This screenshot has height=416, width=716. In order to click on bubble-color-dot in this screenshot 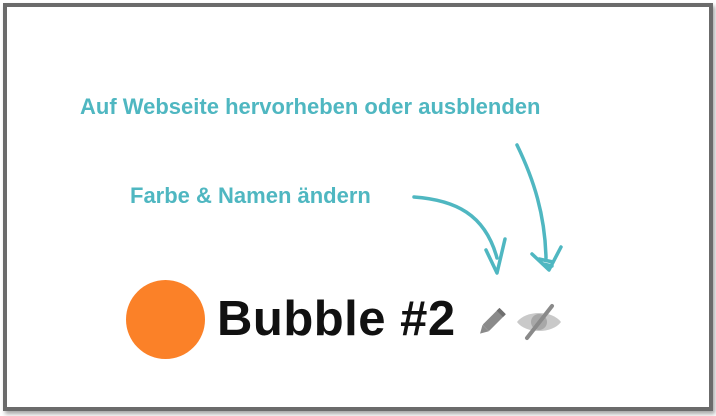, I will do `click(165, 319)`.